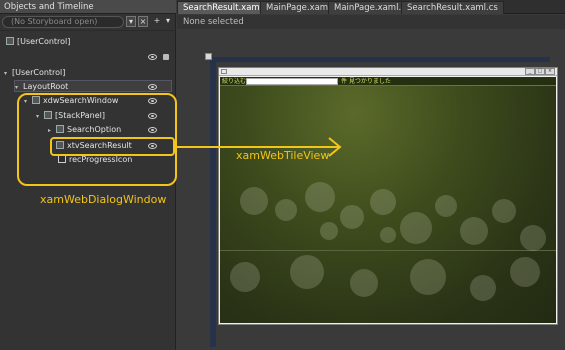  I want to click on panel-title: Objects and Timeline, so click(49, 7).